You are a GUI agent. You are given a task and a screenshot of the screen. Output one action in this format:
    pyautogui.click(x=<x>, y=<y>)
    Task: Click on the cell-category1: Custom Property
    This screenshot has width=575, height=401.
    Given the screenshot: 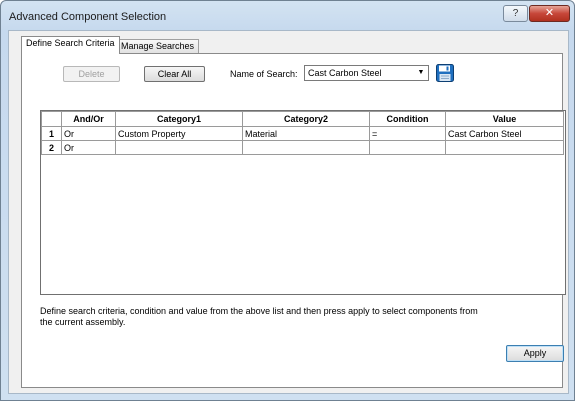 What is the action you would take?
    pyautogui.click(x=179, y=133)
    